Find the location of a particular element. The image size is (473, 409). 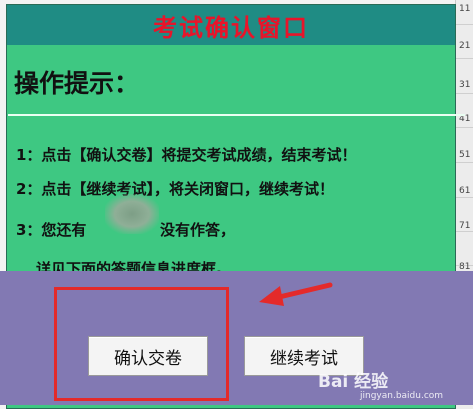

watermark-url: jingyan.baidu.com is located at coordinates (402, 396).